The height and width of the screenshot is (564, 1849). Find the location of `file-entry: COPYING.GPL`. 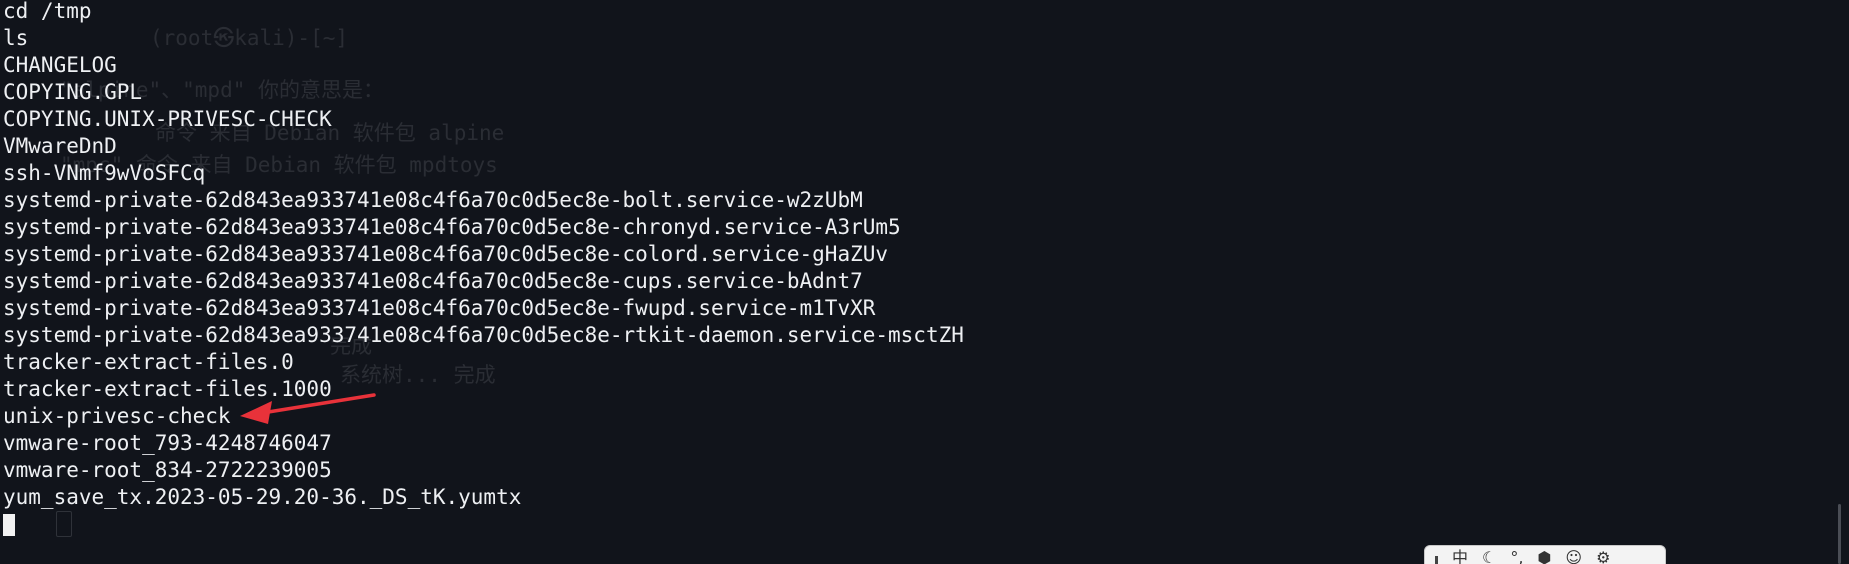

file-entry: COPYING.GPL is located at coordinates (73, 92).